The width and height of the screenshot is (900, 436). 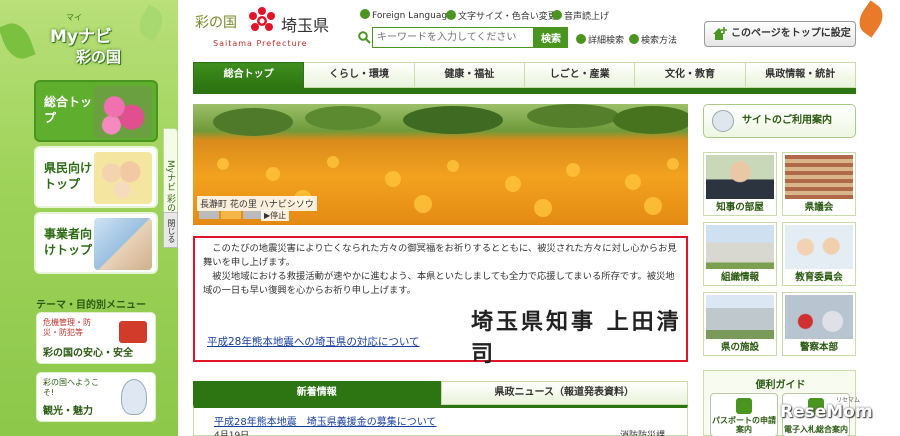 I want to click on benri-item-label: パスポートの申請案内, so click(x=744, y=425).